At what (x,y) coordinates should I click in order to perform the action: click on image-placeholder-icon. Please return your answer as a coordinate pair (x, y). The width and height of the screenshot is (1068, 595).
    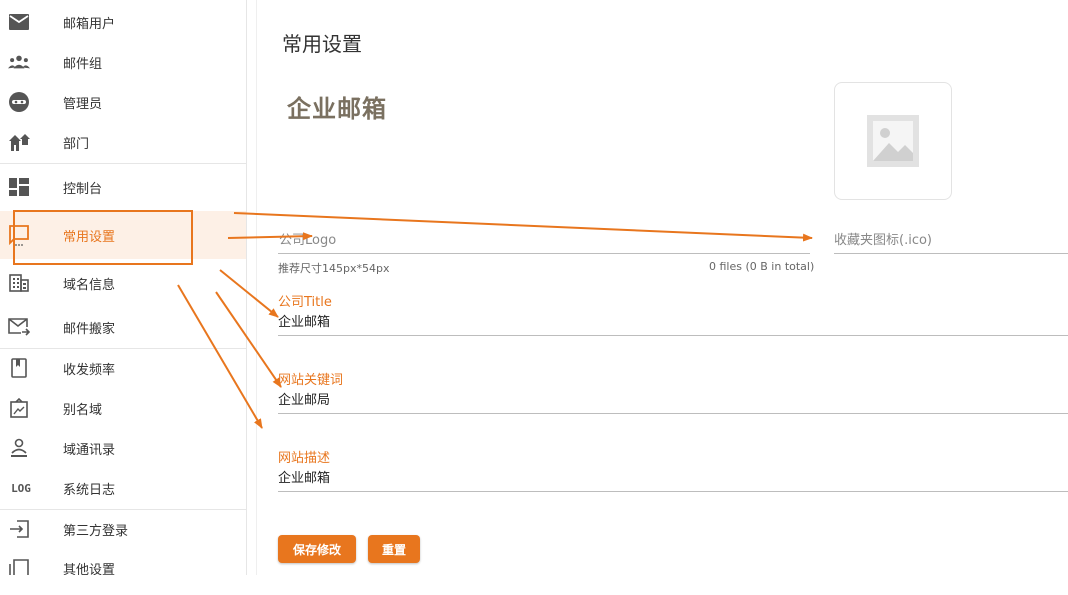
    Looking at the image, I should click on (893, 141).